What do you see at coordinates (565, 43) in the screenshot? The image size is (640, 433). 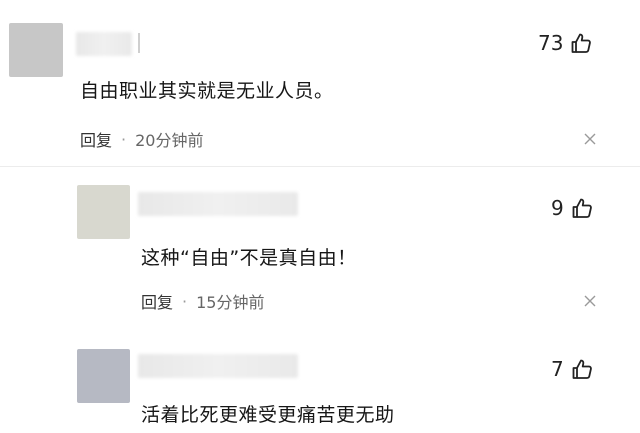 I see `like-button: 73` at bounding box center [565, 43].